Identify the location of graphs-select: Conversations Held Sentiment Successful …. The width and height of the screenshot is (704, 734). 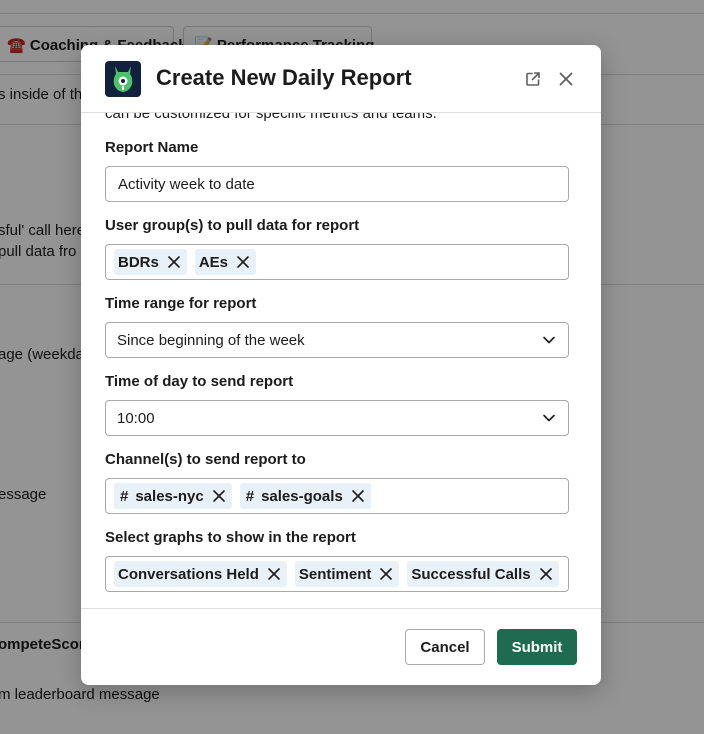
(337, 574).